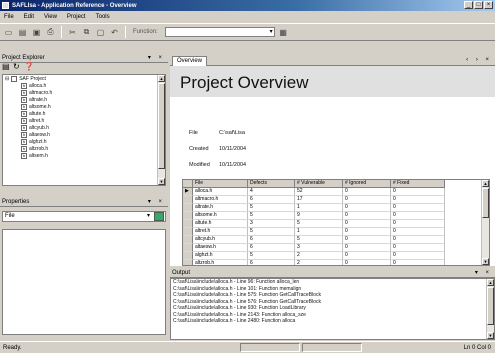 The image size is (495, 353). What do you see at coordinates (488, 5) in the screenshot?
I see `close-button: ×` at bounding box center [488, 5].